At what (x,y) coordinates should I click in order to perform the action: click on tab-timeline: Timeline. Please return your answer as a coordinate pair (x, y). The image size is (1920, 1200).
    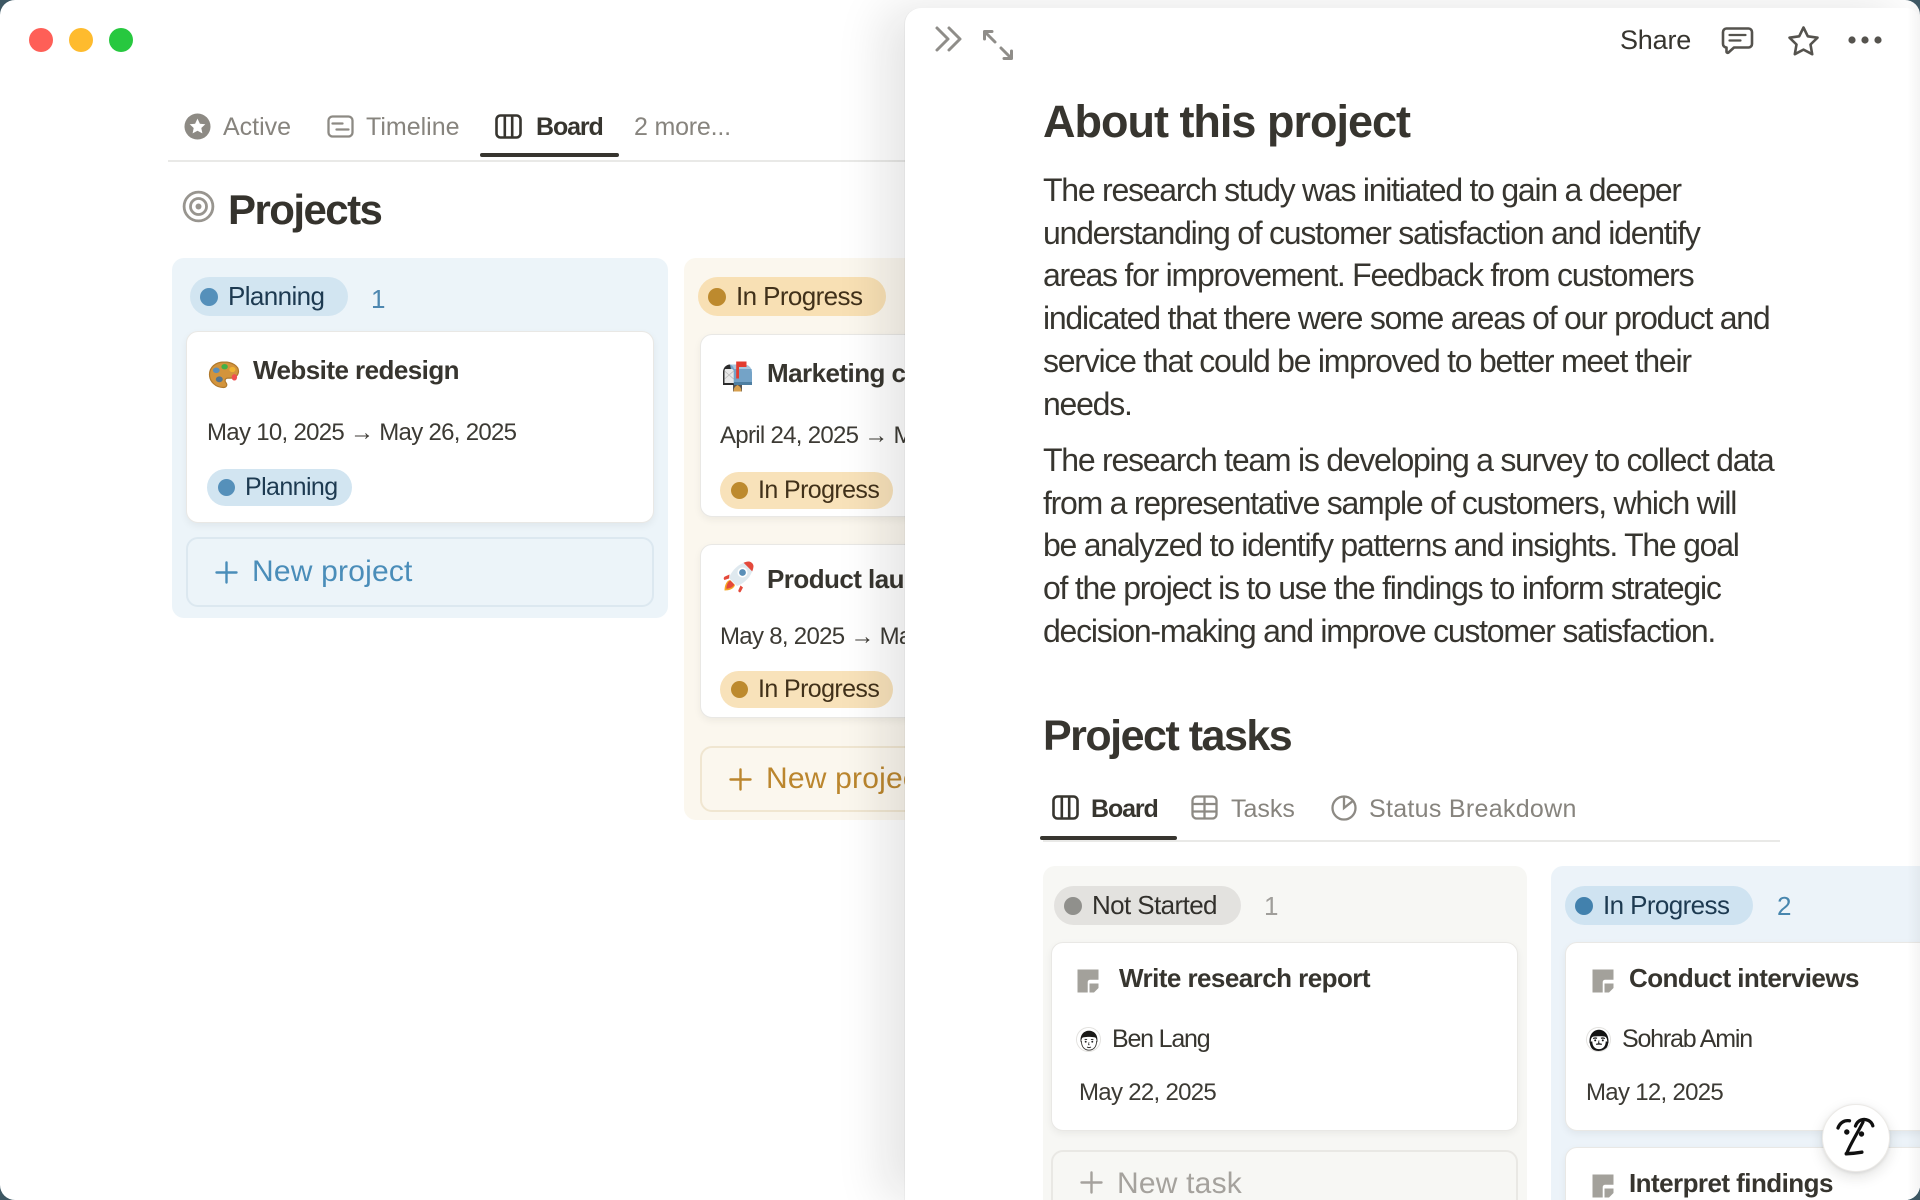
    Looking at the image, I should click on (413, 127).